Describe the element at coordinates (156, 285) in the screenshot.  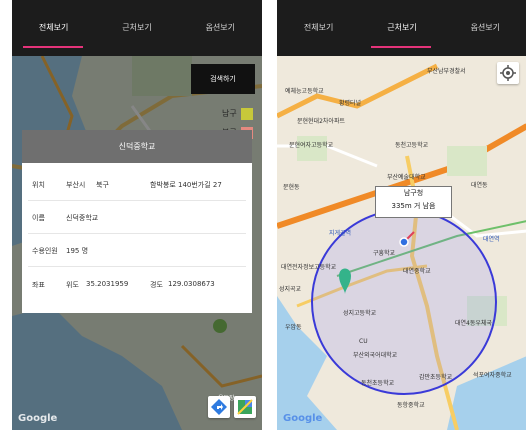
I see `longitude-label: 경도` at that location.